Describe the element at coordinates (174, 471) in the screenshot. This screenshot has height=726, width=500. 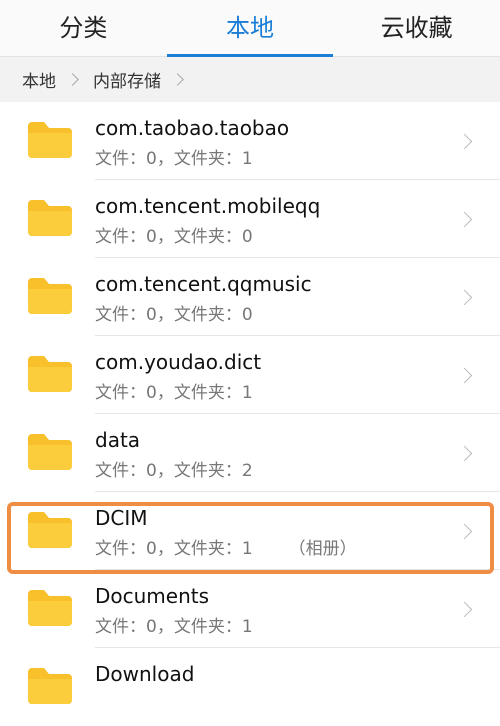
I see `file-meta: 文件：0，文件夹：2` at that location.